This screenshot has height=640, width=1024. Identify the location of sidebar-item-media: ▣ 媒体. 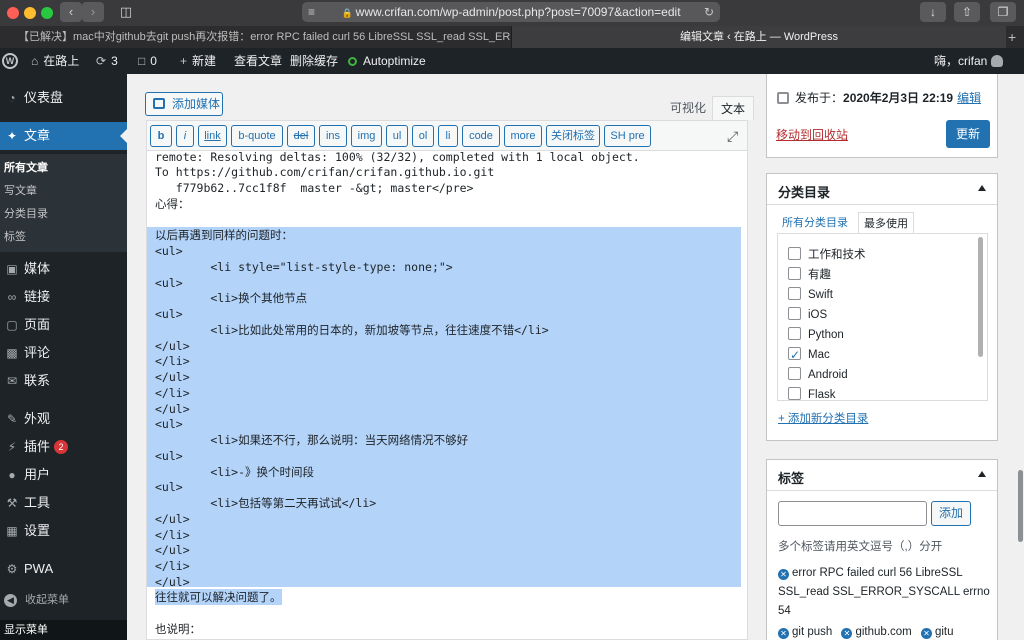
(63, 269).